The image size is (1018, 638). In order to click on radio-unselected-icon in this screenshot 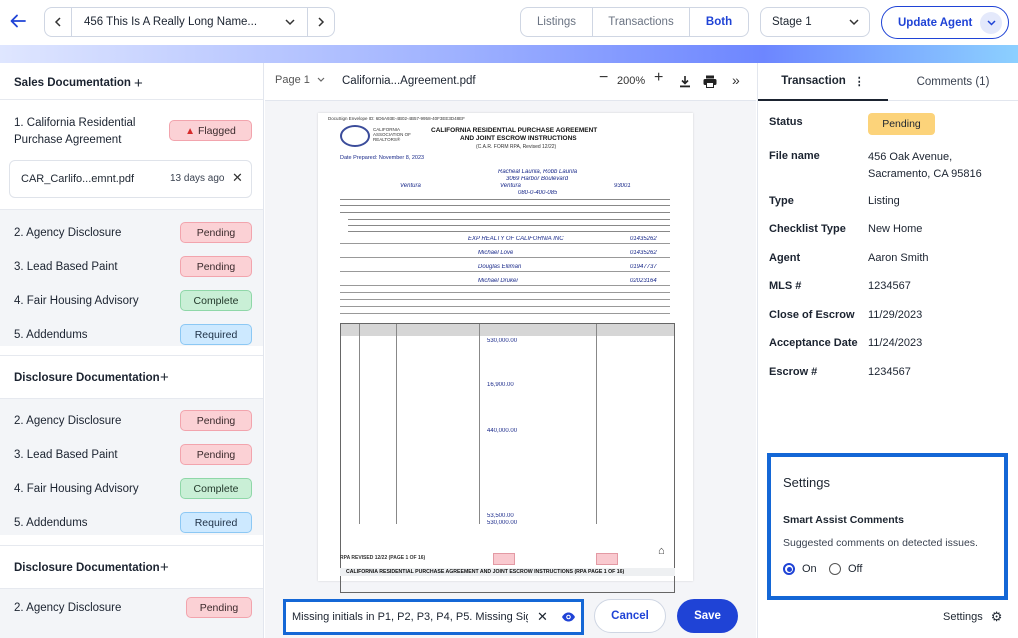, I will do `click(835, 569)`.